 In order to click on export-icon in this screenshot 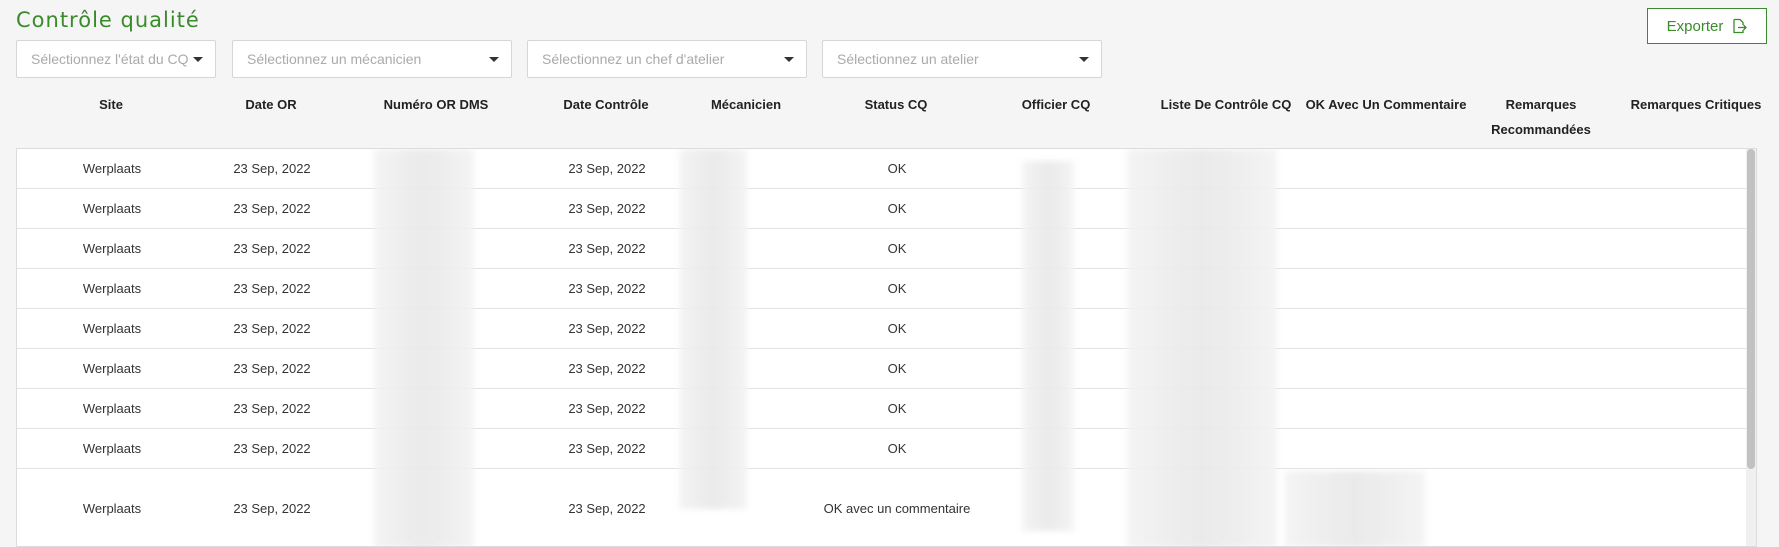, I will do `click(1739, 26)`.